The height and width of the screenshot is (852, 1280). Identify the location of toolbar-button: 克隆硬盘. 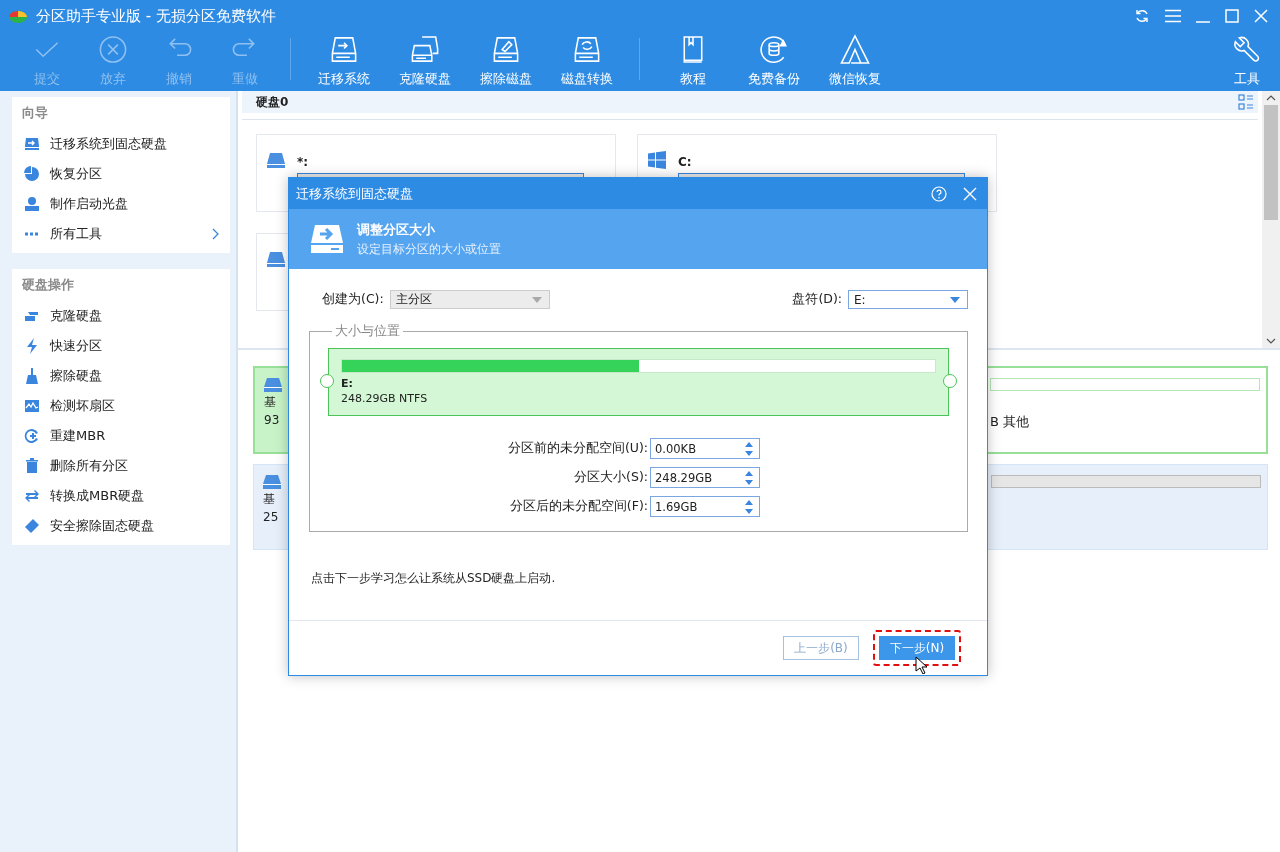
(424, 60).